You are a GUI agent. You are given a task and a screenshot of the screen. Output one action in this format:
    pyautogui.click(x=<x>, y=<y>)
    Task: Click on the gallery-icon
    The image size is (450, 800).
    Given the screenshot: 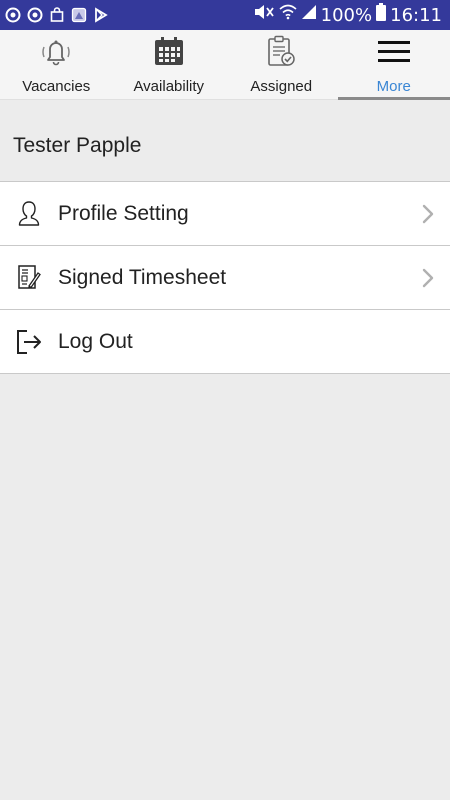 What is the action you would take?
    pyautogui.click(x=78, y=15)
    